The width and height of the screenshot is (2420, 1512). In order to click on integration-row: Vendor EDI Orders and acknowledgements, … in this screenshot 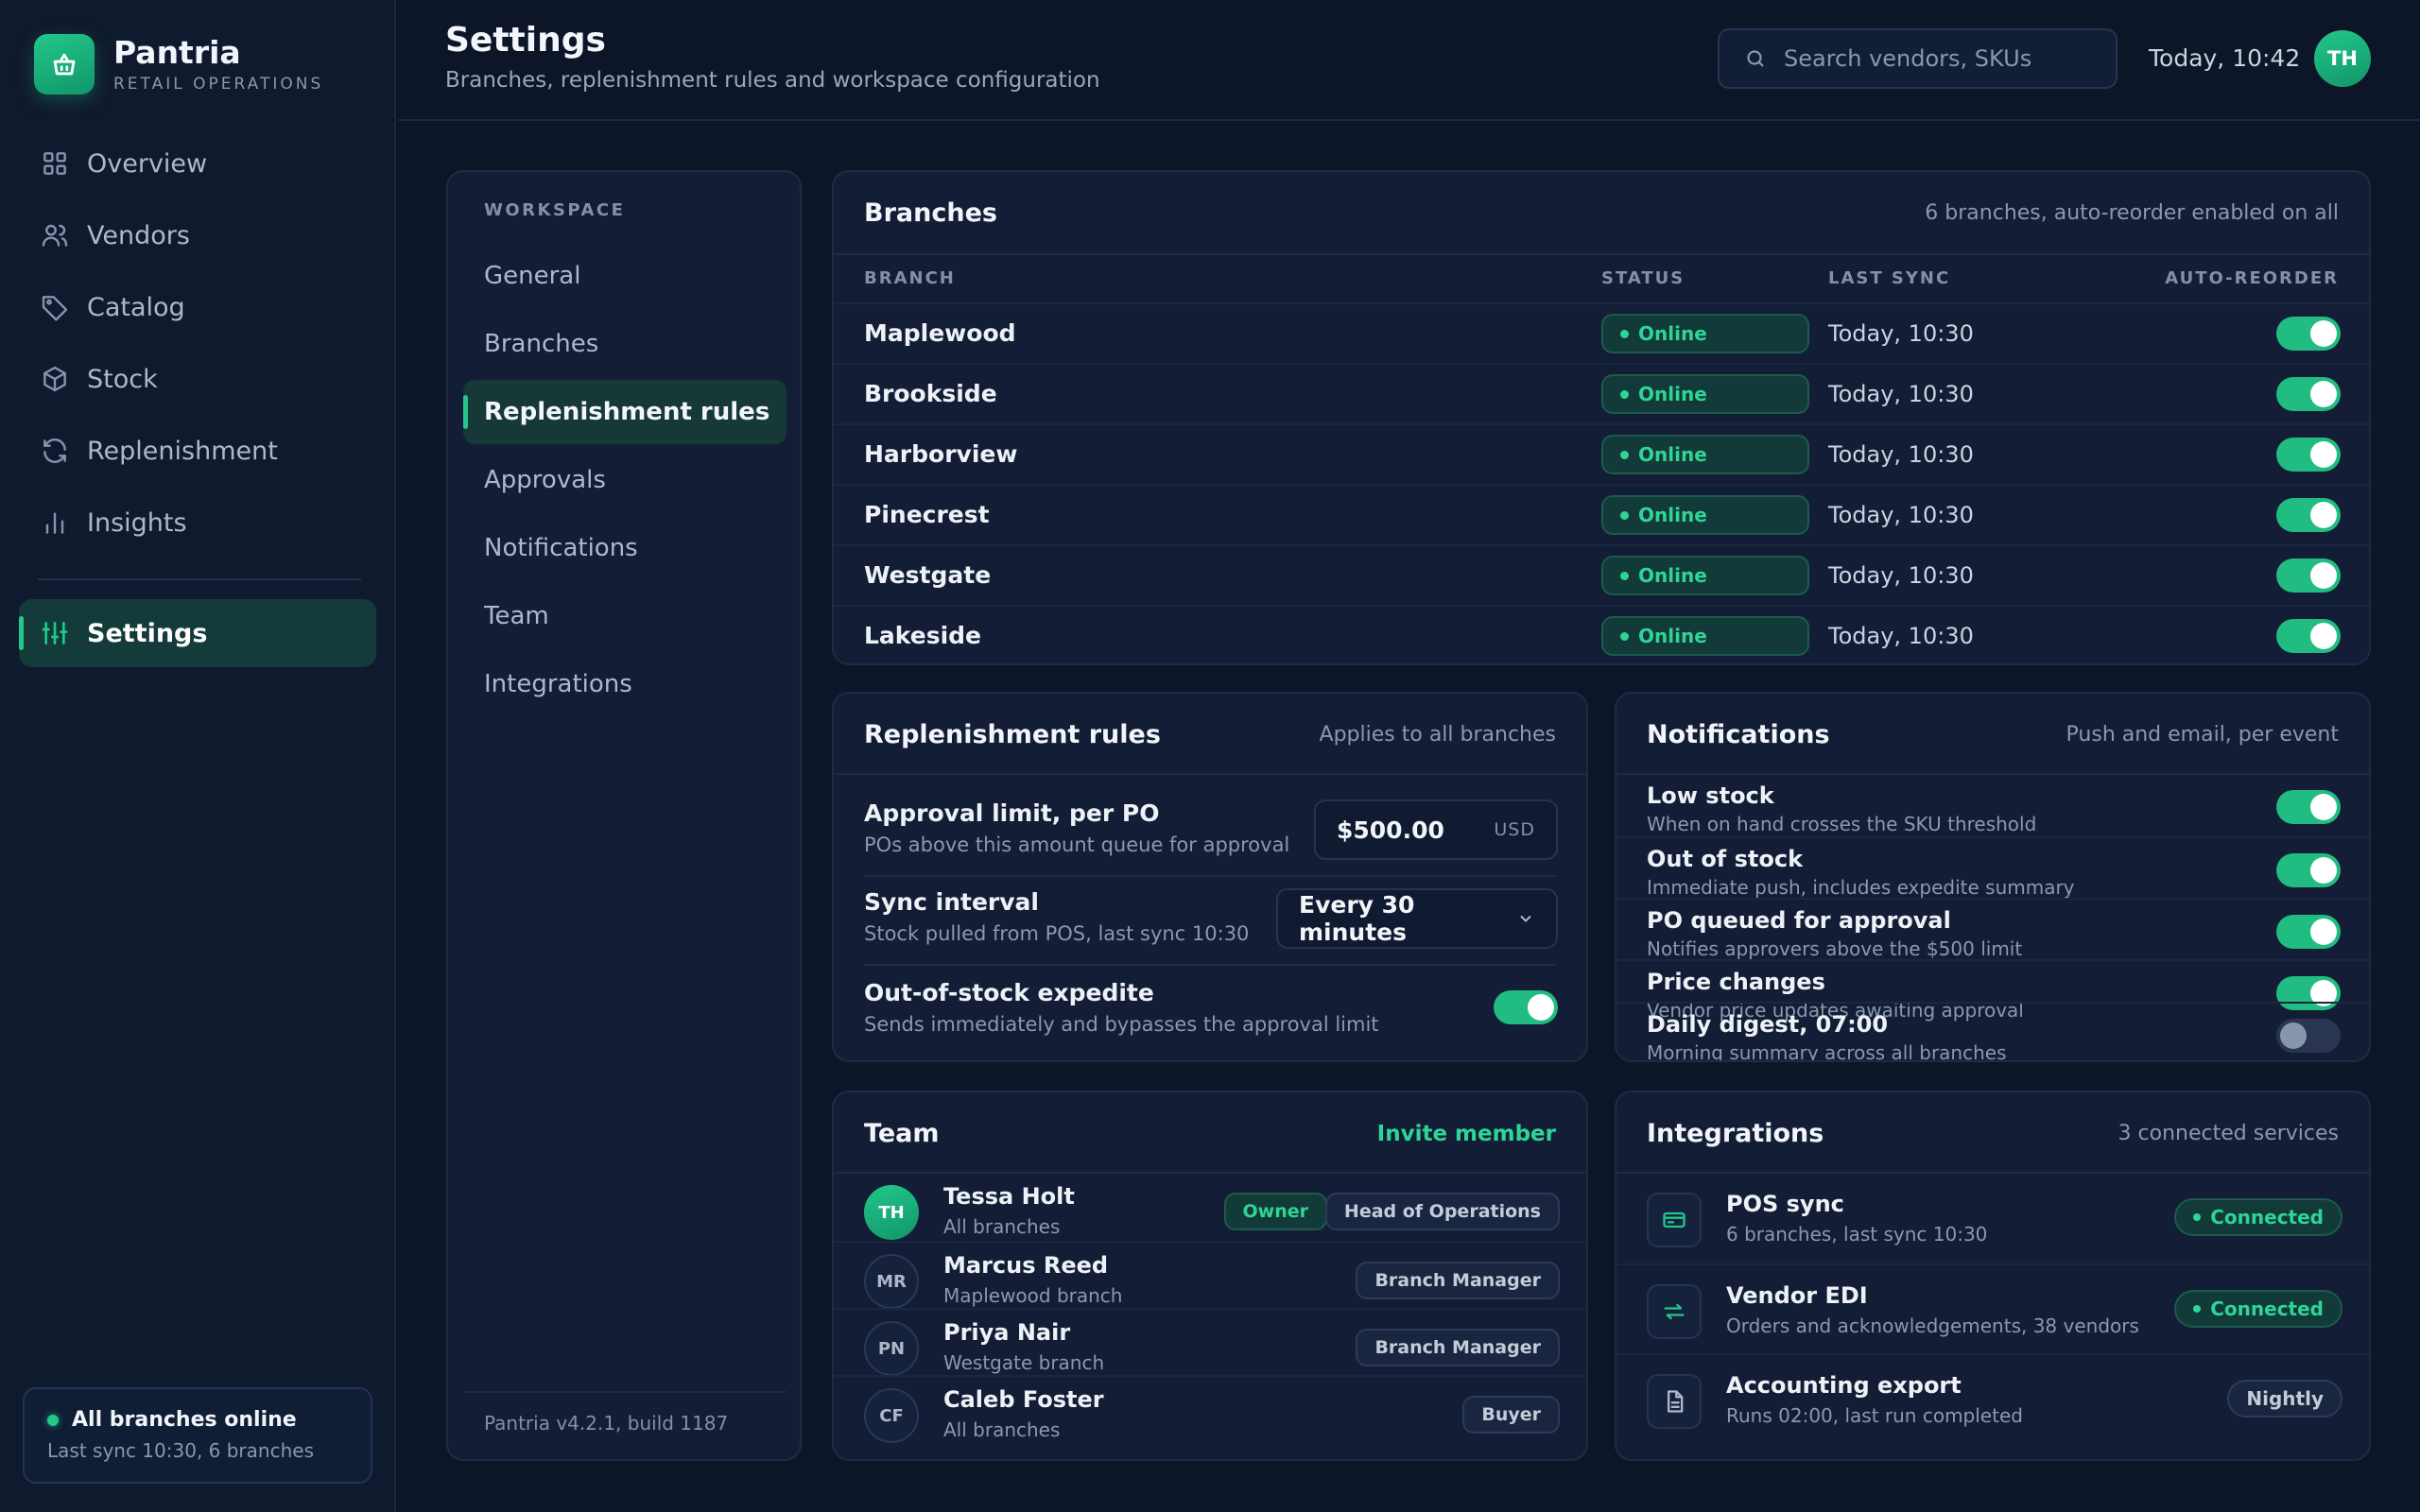, I will do `click(1993, 1308)`.